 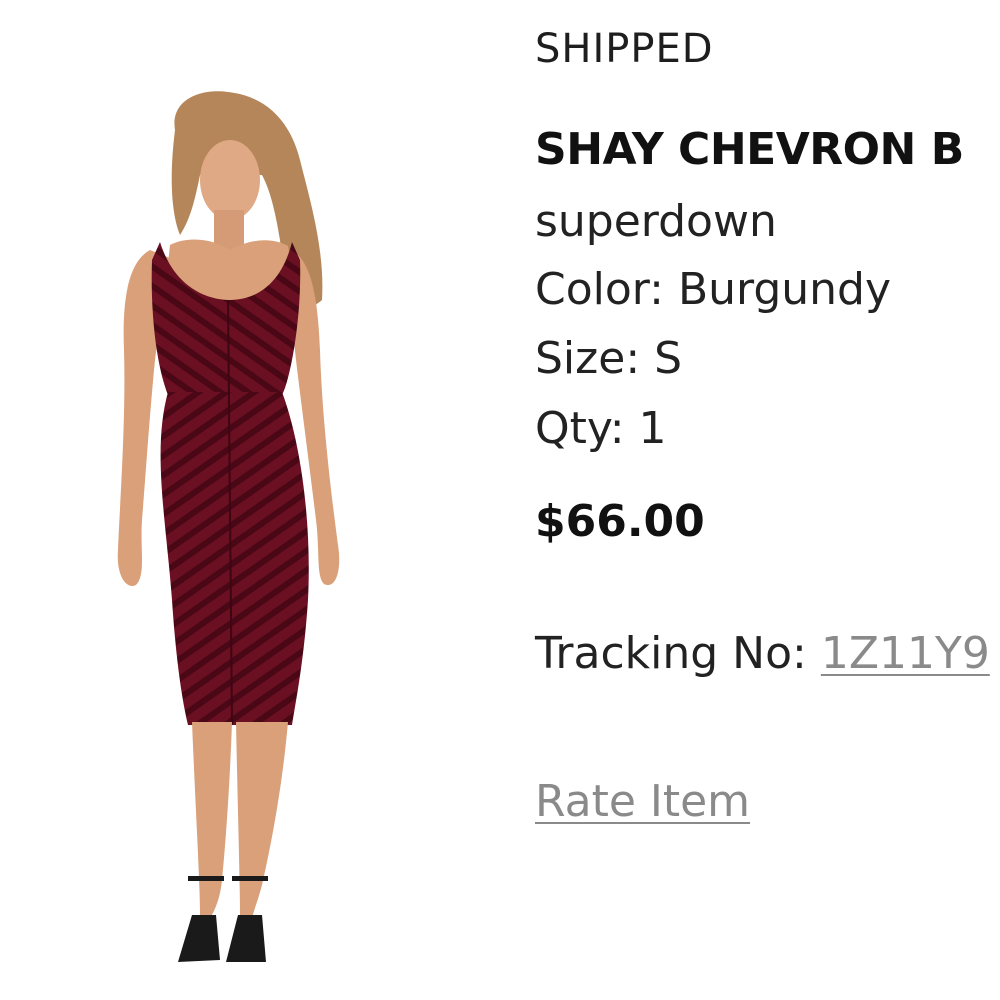 I want to click on color-row: Color: Burgundy, so click(x=713, y=289).